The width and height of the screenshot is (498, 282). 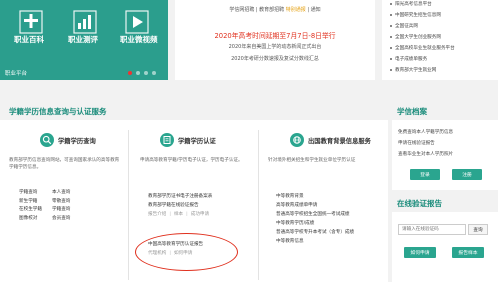 I want to click on overseas-service-link: 中等教育信息, so click(x=315, y=242).